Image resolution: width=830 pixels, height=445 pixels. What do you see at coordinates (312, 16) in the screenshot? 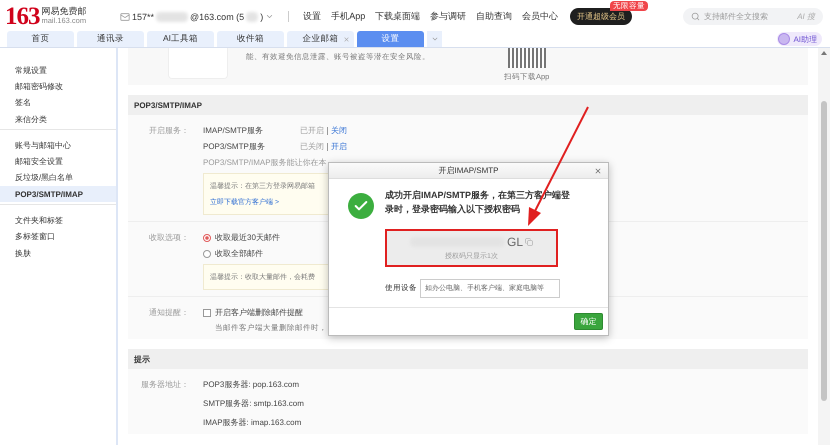
I see `nav-link: 设置` at bounding box center [312, 16].